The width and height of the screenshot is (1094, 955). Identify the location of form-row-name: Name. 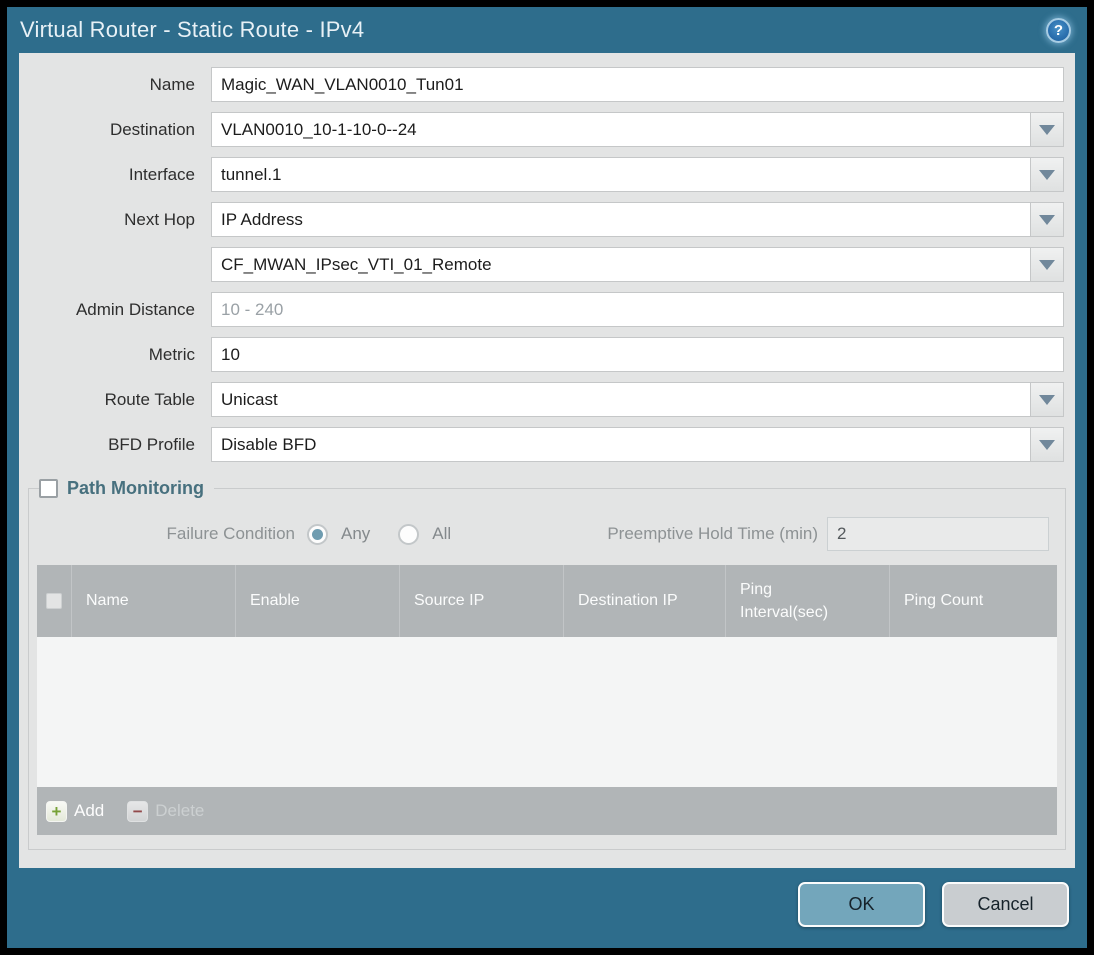
(547, 84).